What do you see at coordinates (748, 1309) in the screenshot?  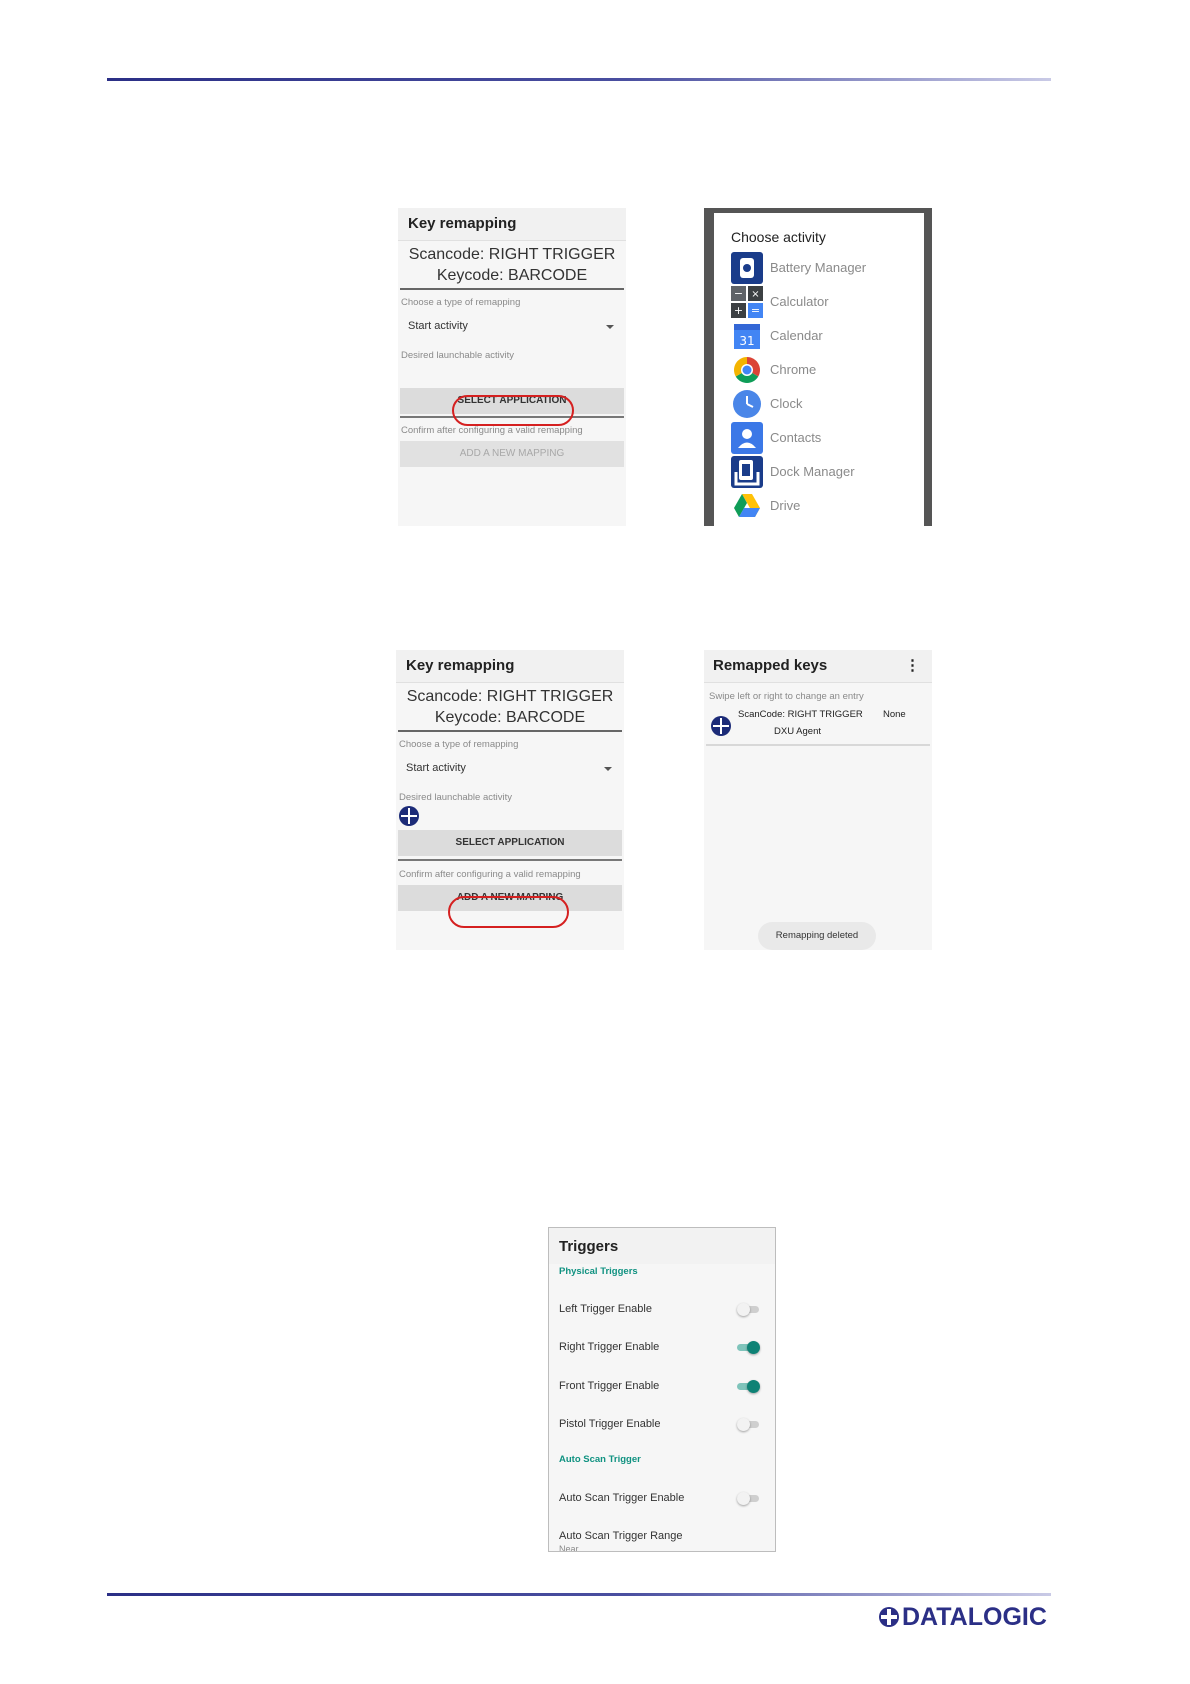 I see `left-trigger-toggle` at bounding box center [748, 1309].